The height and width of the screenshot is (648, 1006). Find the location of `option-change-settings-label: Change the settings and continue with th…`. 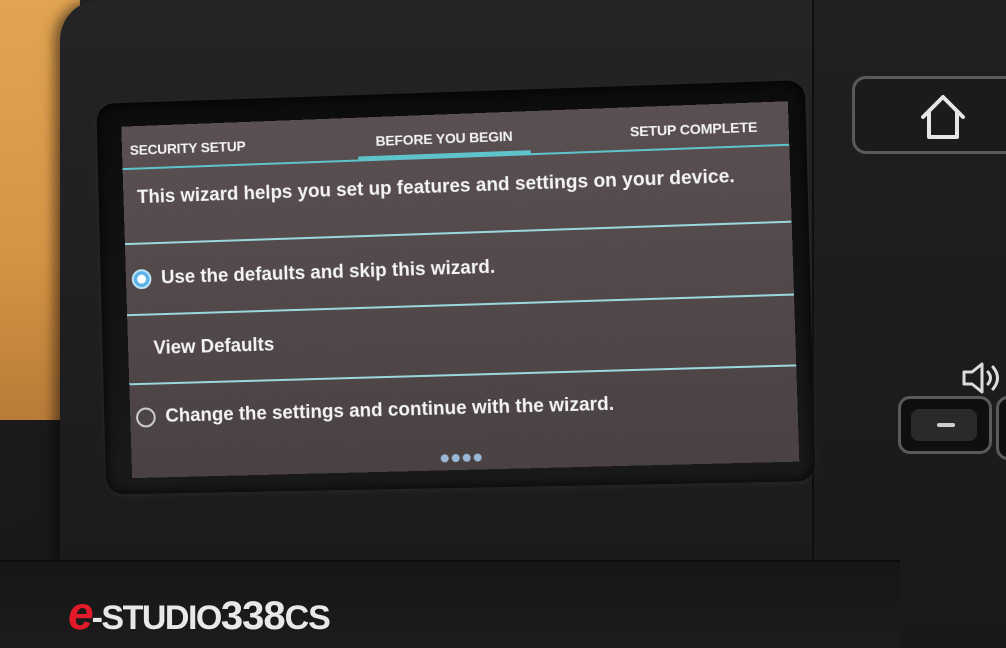

option-change-settings-label: Change the settings and continue with th… is located at coordinates (390, 410).